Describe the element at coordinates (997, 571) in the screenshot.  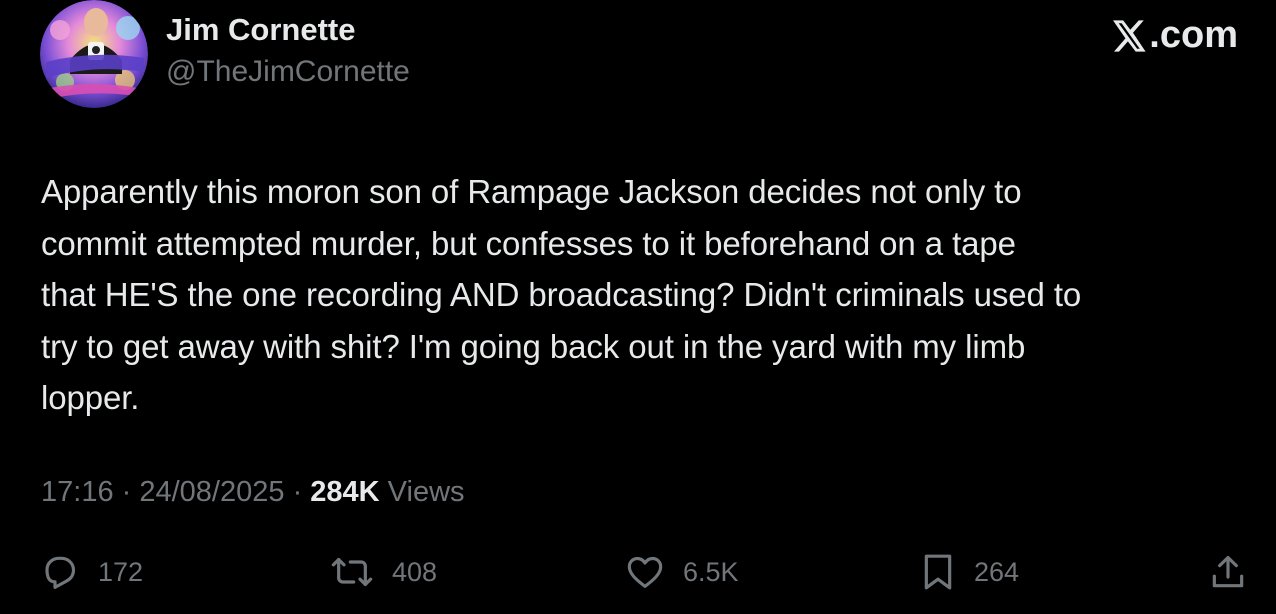
I see `bookmark-count: 264` at that location.